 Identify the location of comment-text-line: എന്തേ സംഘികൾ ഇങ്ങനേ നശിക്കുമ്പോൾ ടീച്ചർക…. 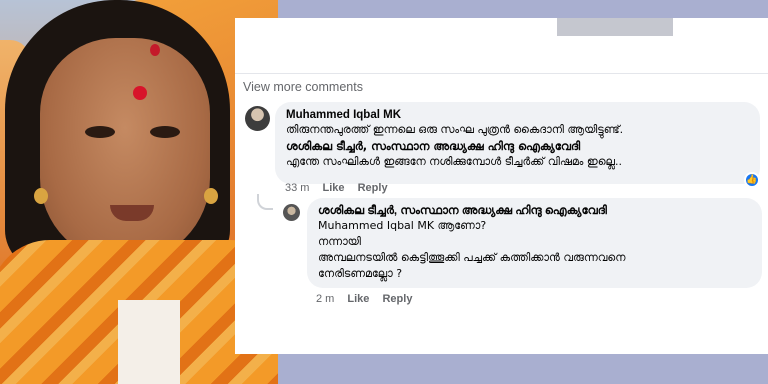
(454, 161).